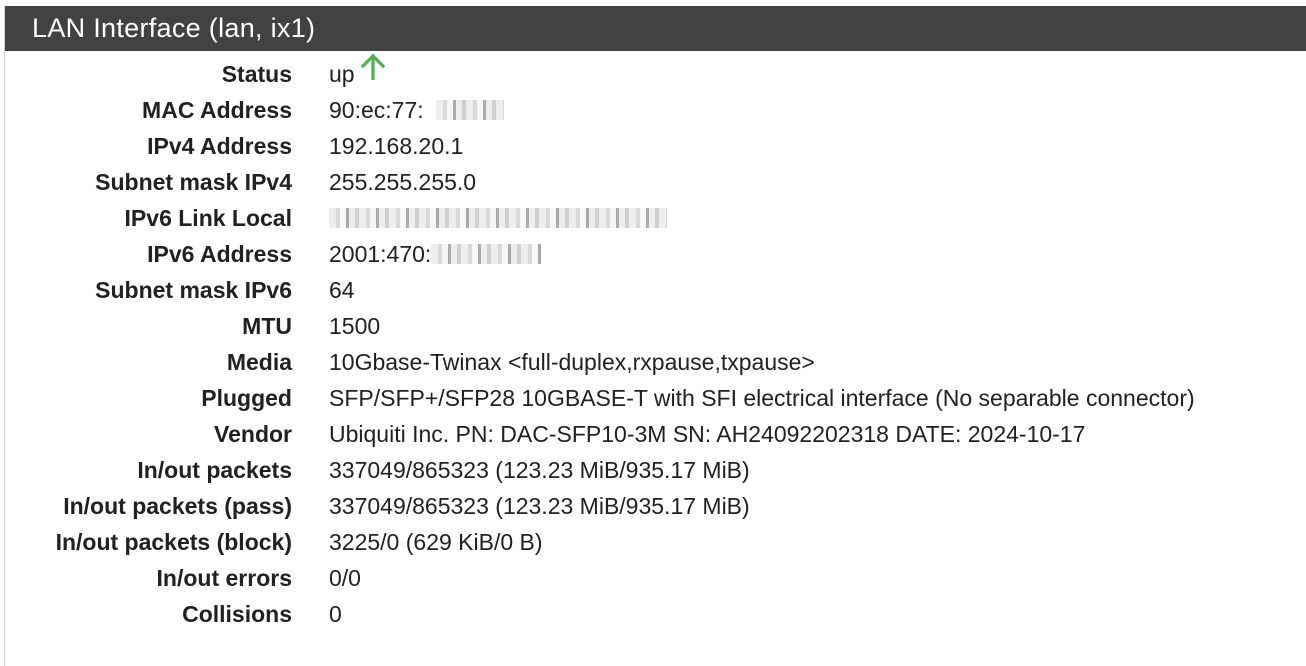  I want to click on arrow-up-icon, so click(372, 71).